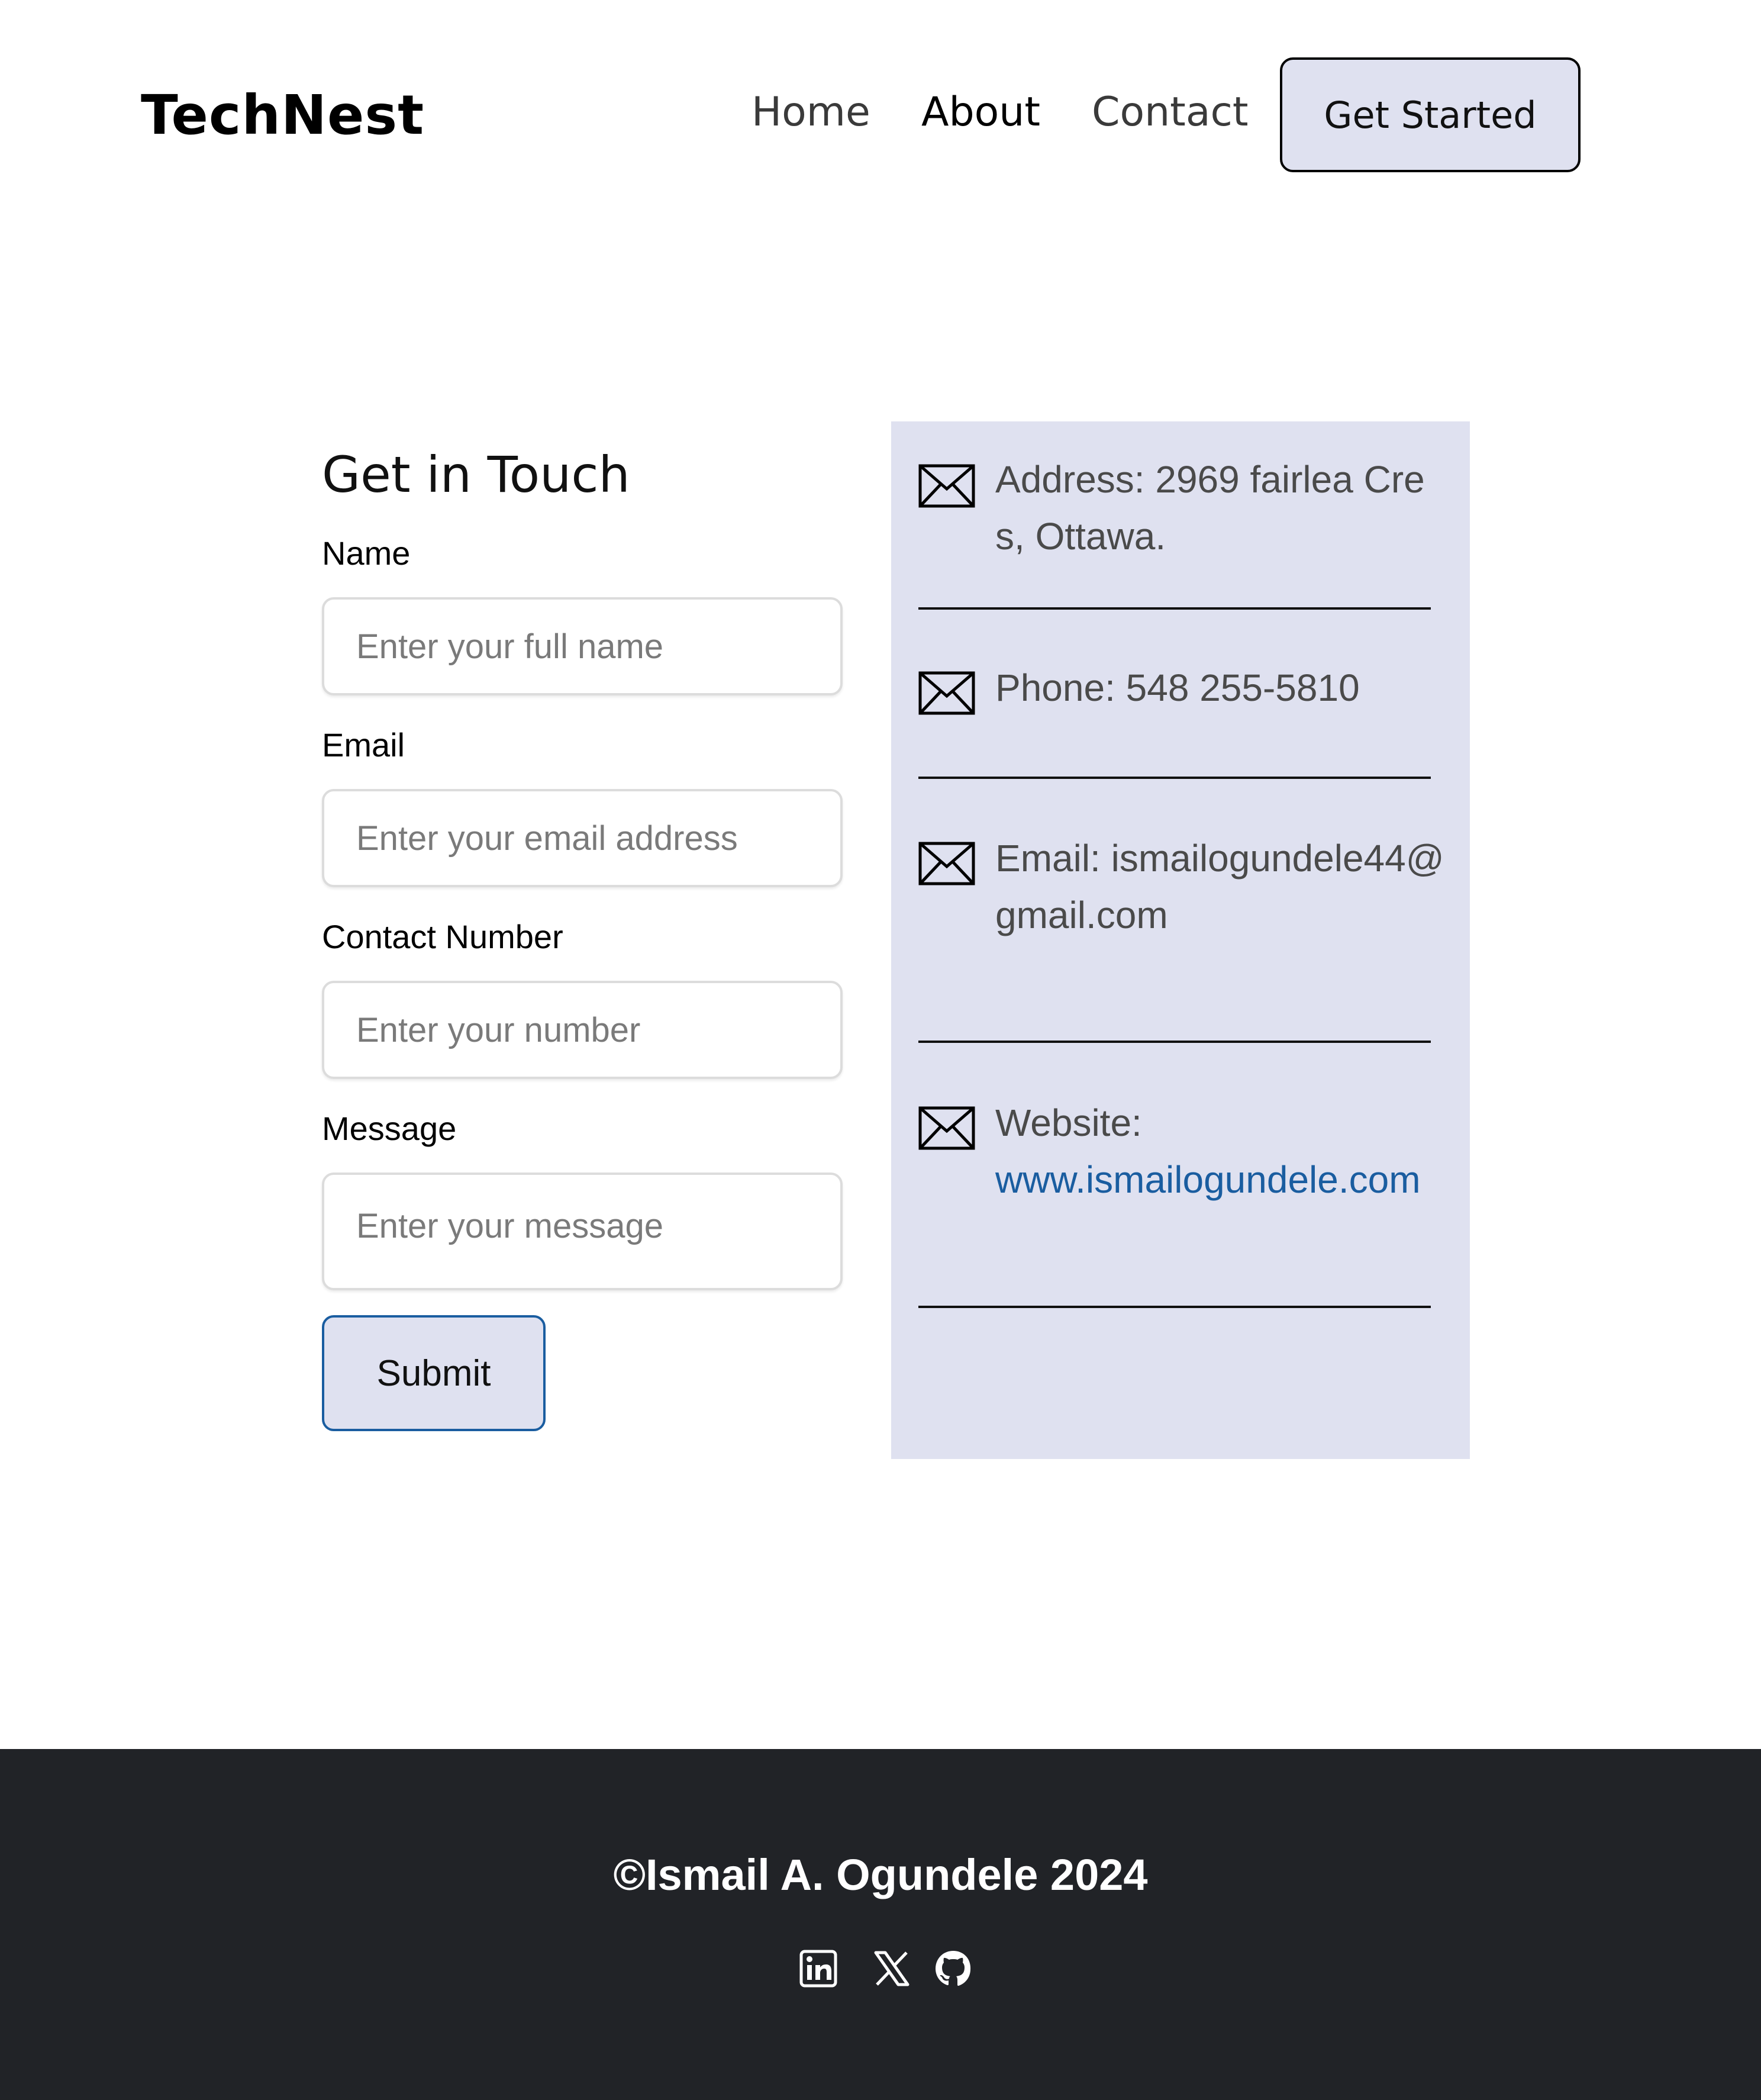  What do you see at coordinates (818, 1968) in the screenshot?
I see `linkedin-icon` at bounding box center [818, 1968].